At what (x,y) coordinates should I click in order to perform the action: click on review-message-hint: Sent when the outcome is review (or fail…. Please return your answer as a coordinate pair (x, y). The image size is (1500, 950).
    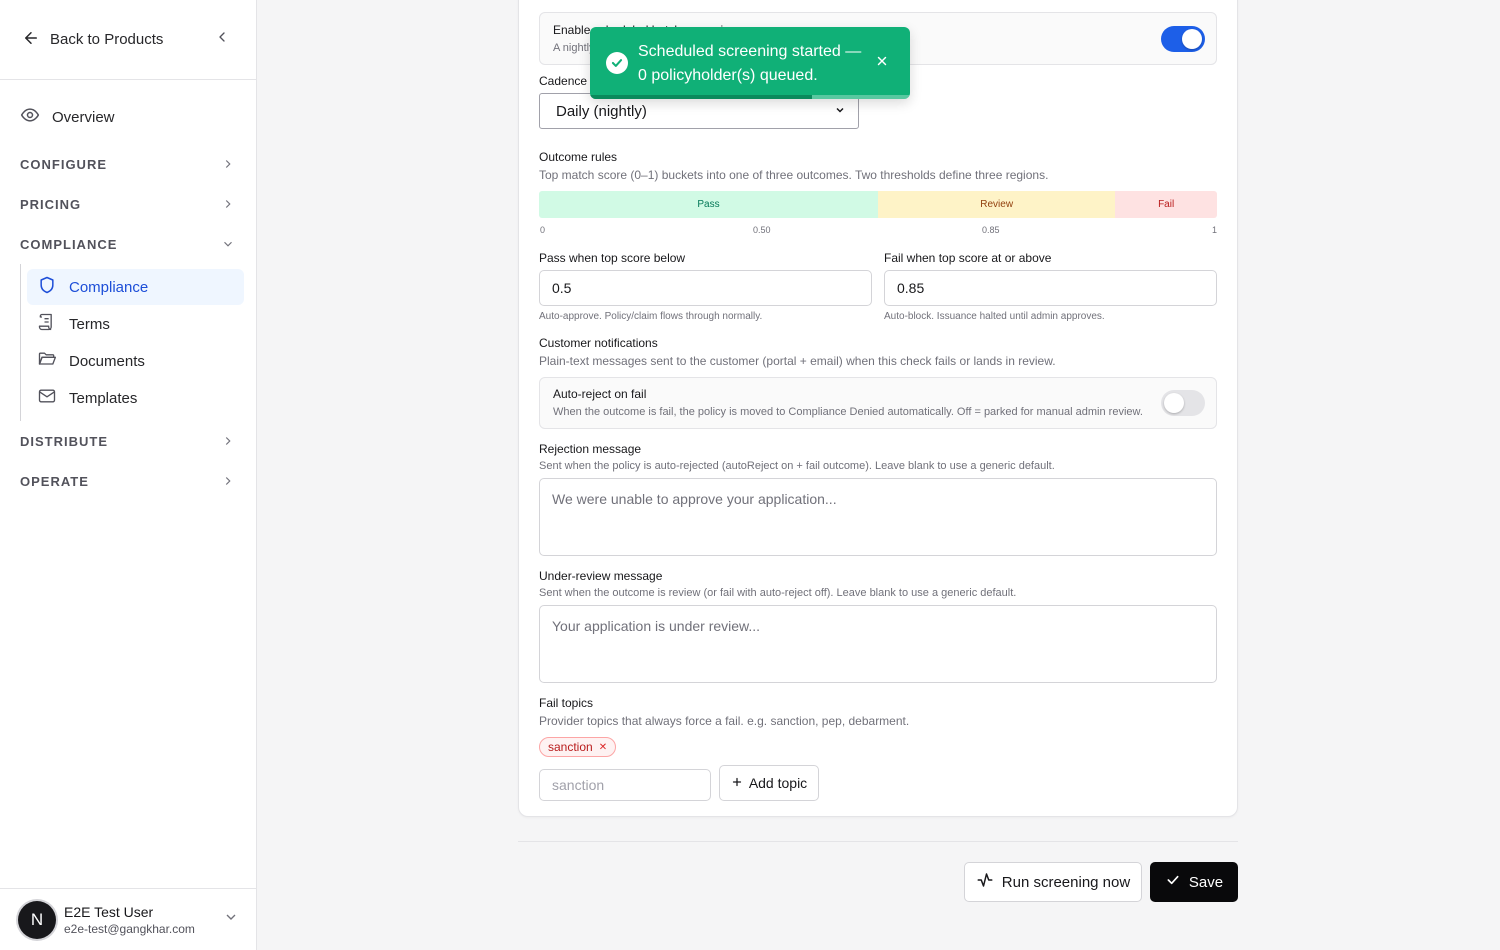
    Looking at the image, I should click on (778, 593).